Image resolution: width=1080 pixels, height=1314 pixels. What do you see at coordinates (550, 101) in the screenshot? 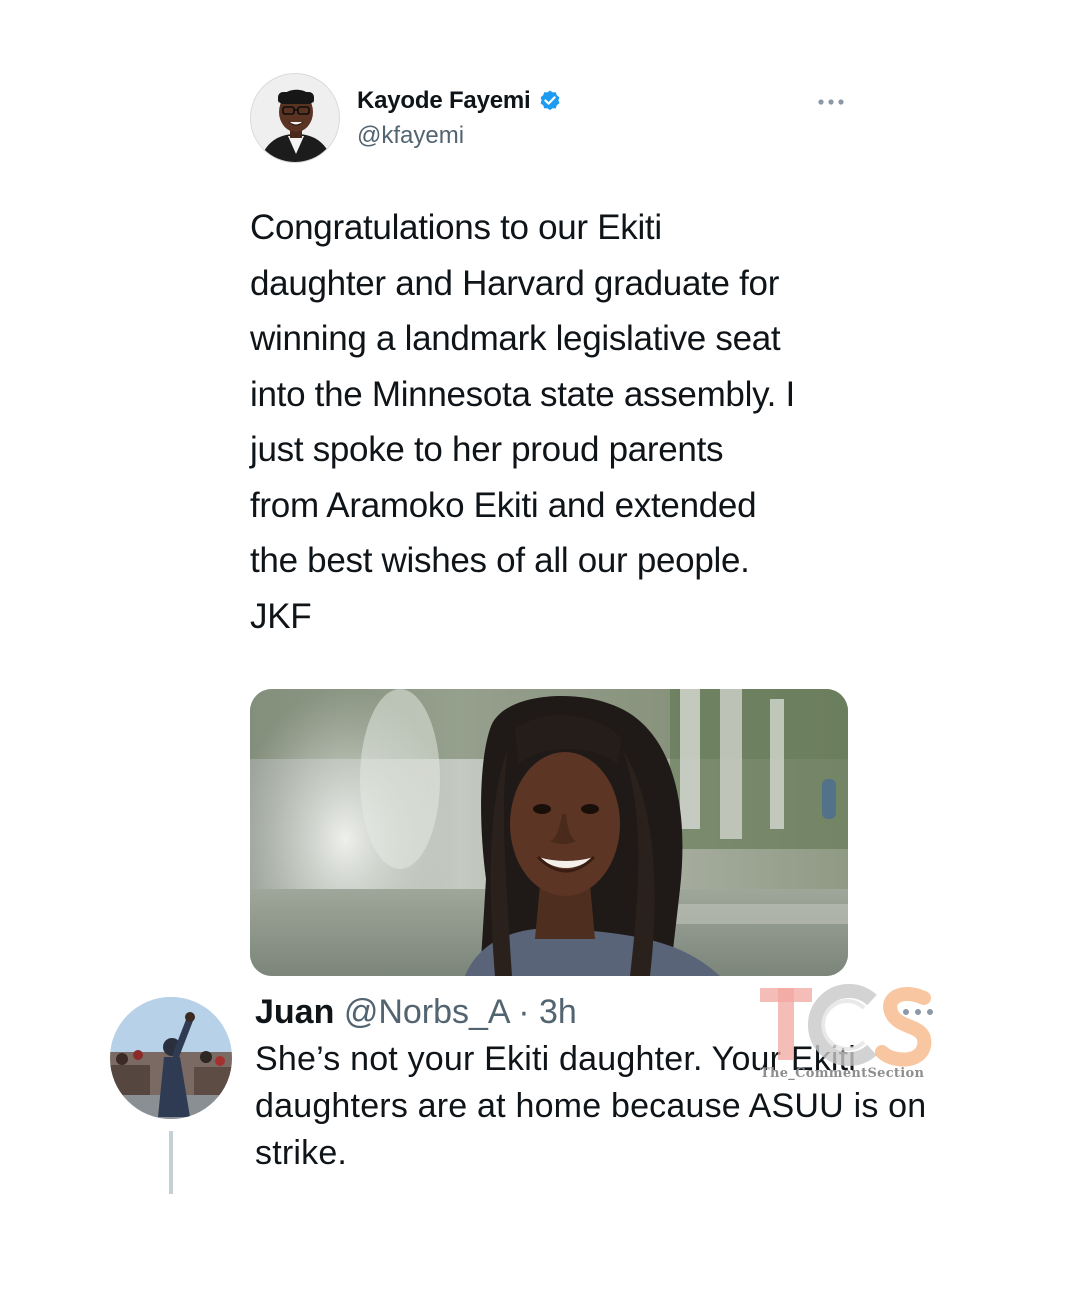
I see `verified-badge-icon` at bounding box center [550, 101].